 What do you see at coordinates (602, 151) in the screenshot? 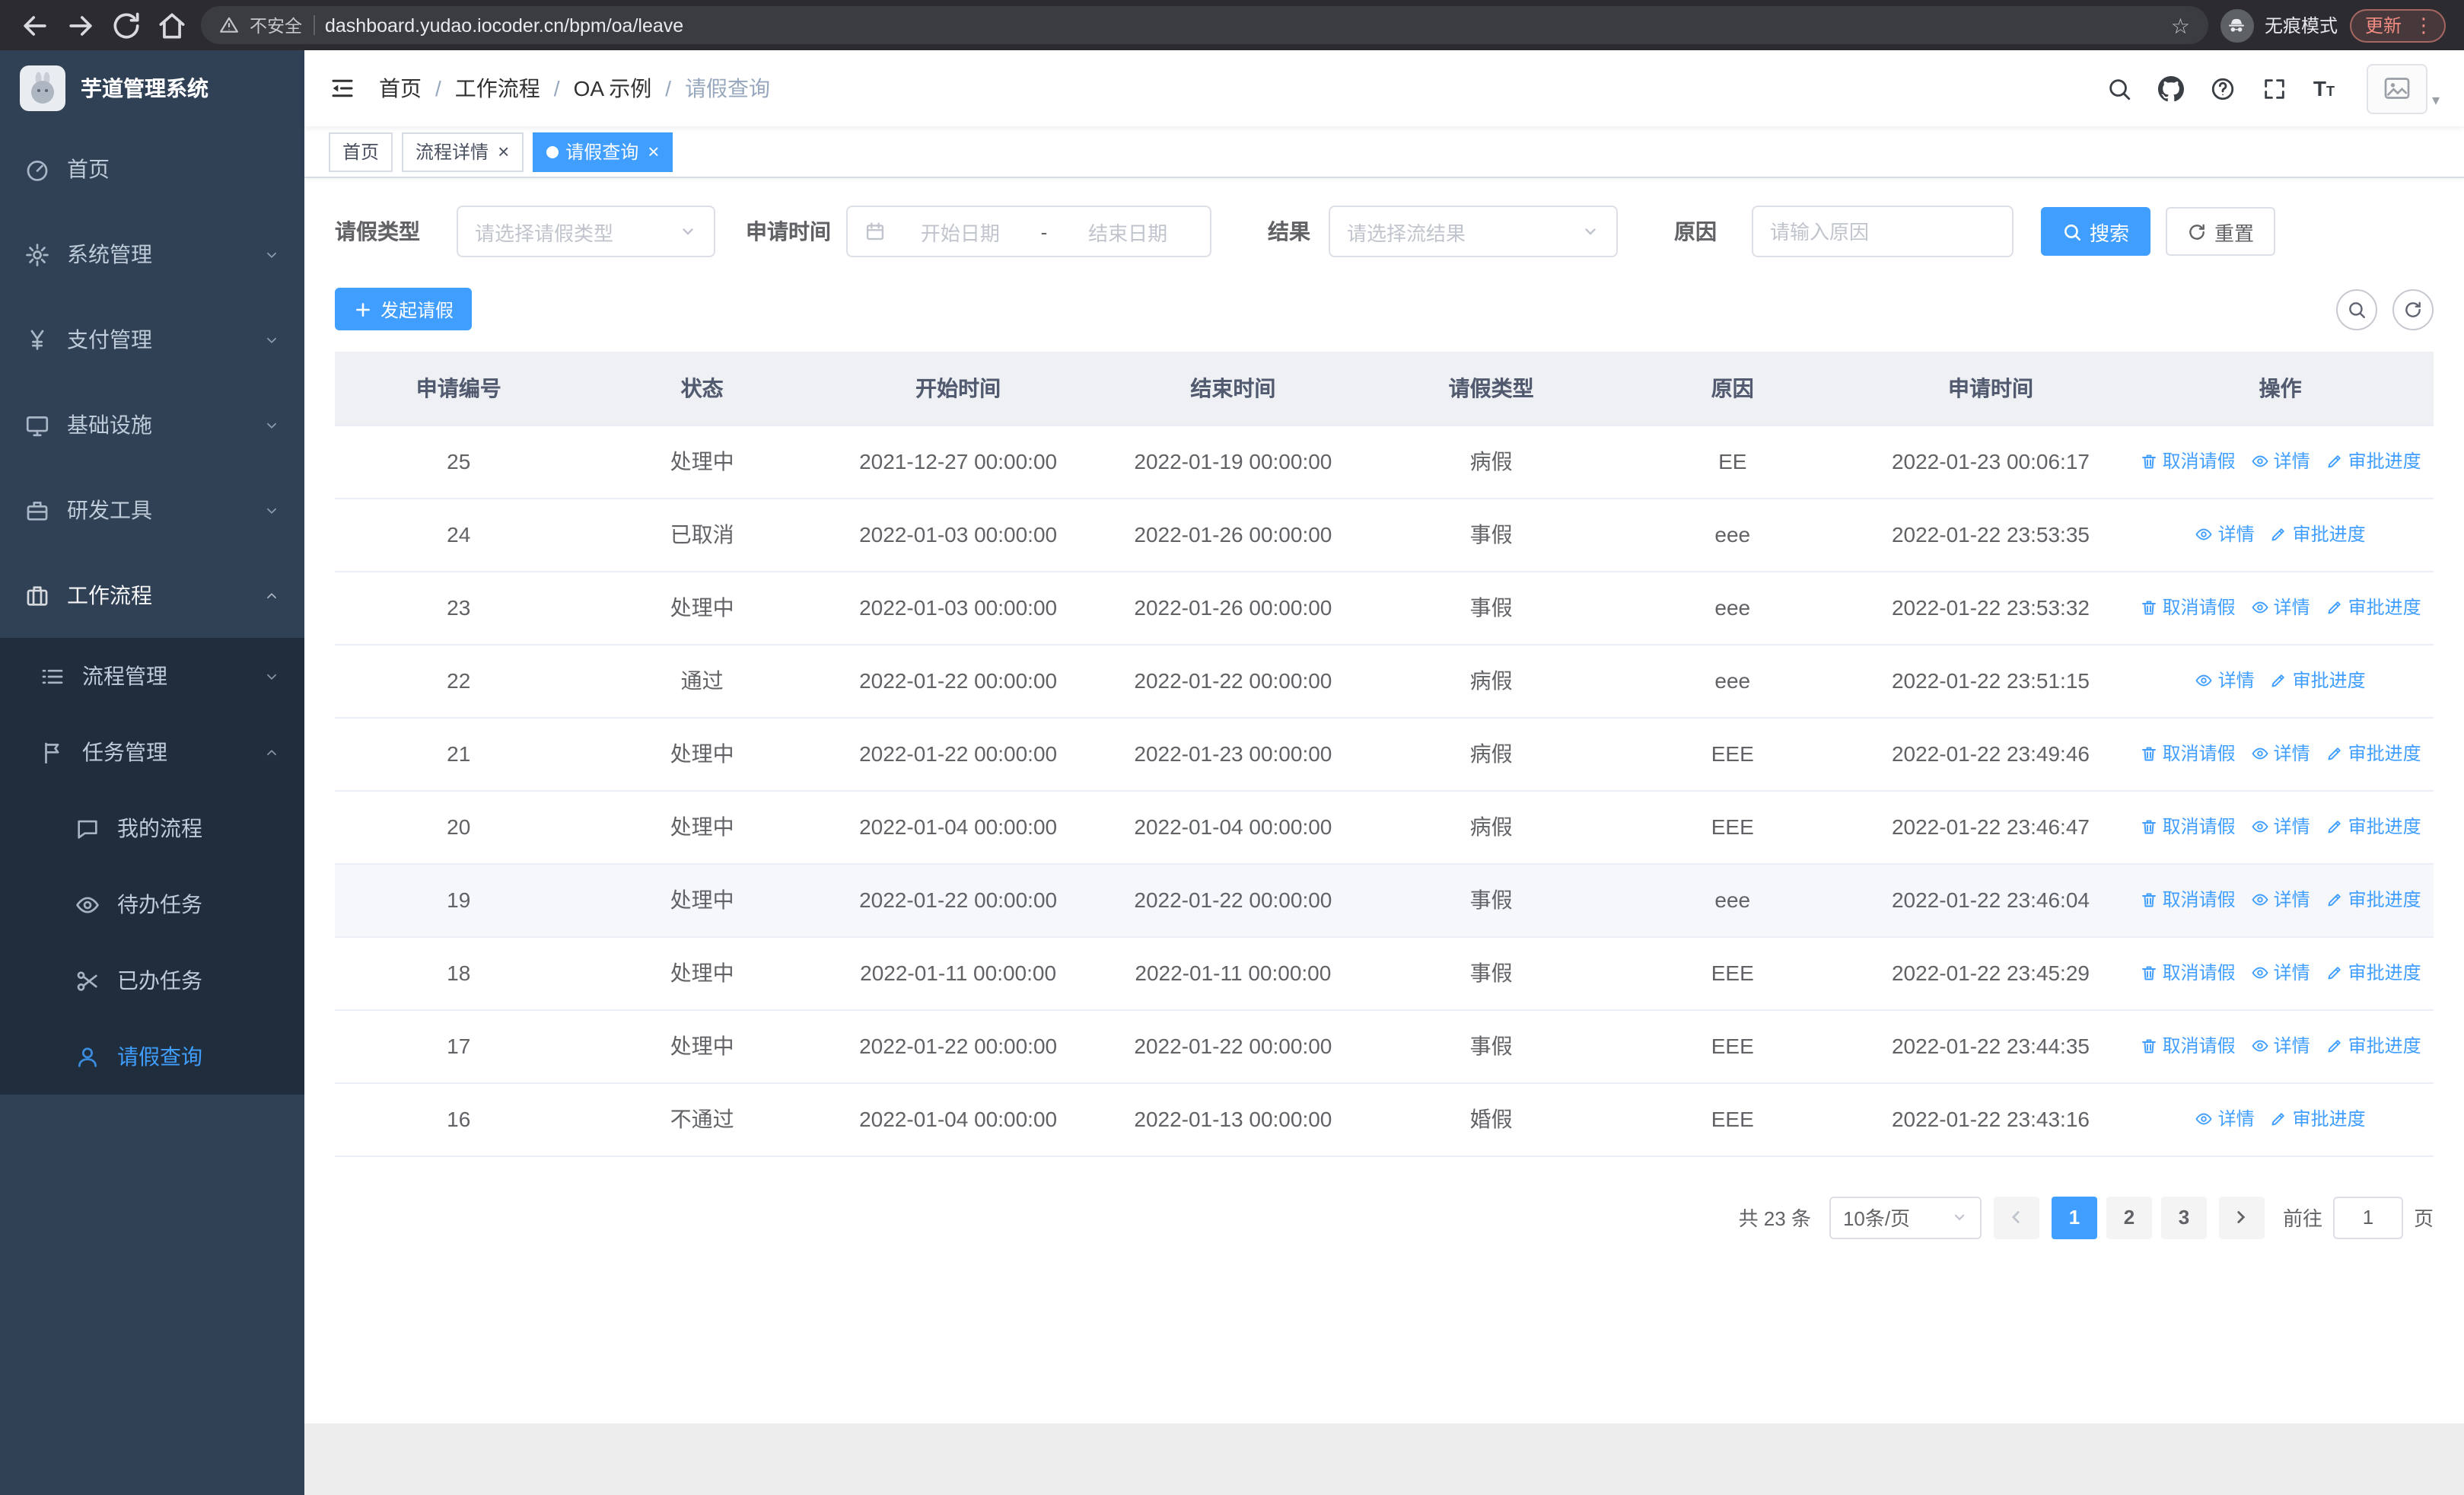
I see `view-tab-2: 请假查询 ×` at bounding box center [602, 151].